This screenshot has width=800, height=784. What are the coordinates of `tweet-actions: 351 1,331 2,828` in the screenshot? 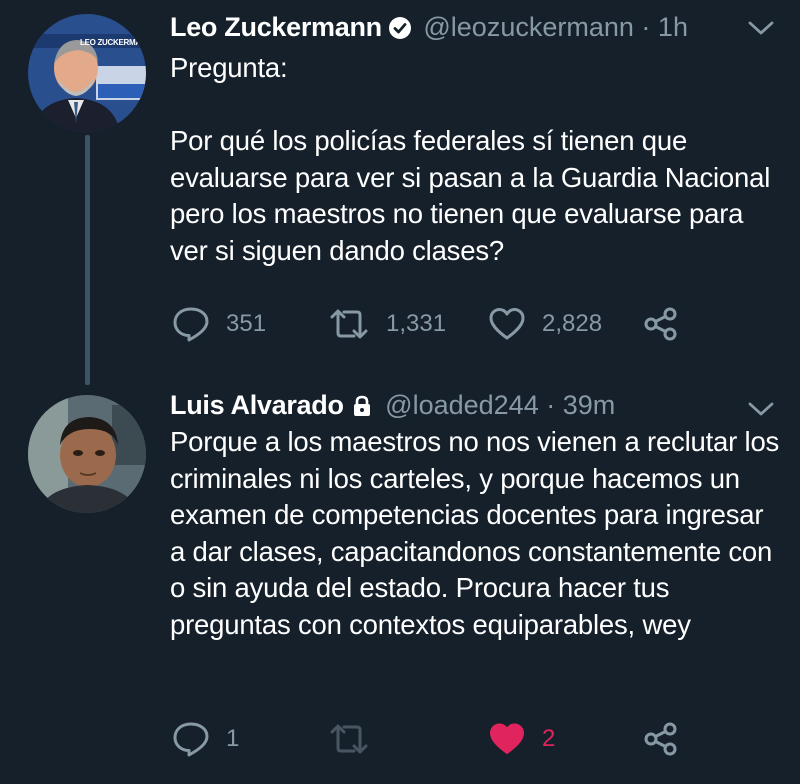 It's located at (430, 324).